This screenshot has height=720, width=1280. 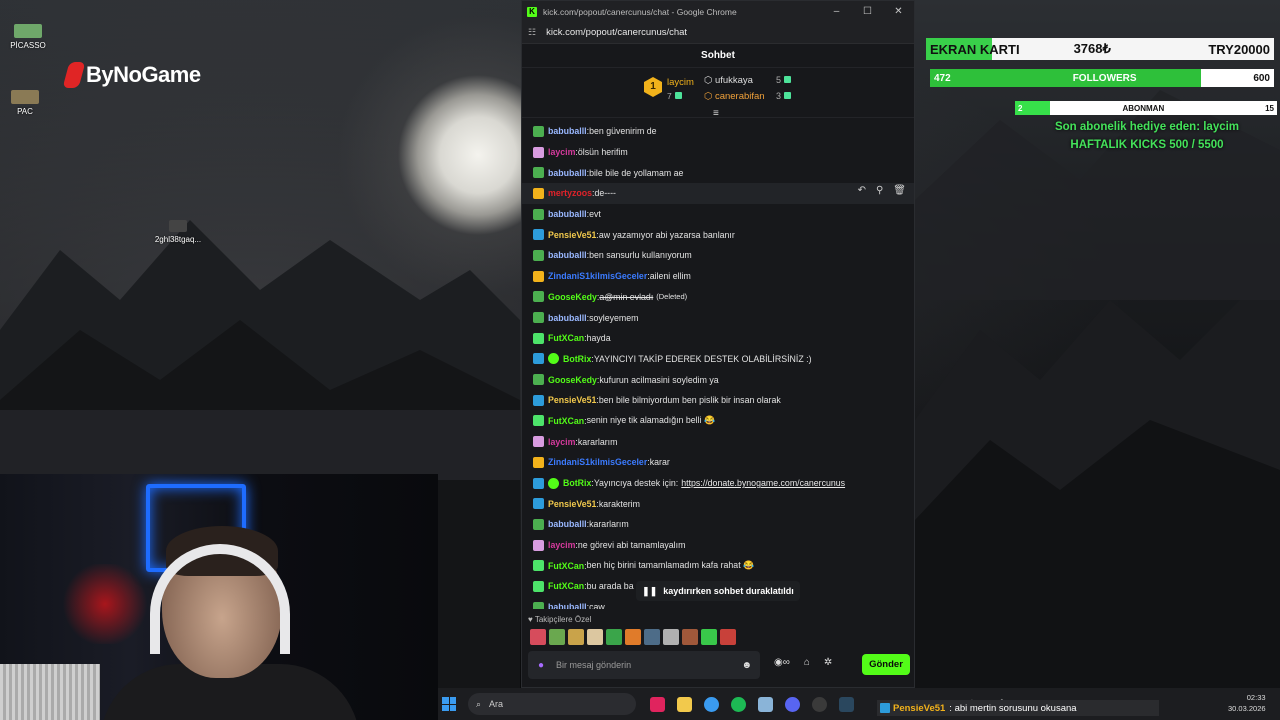 What do you see at coordinates (807, 662) in the screenshot?
I see `store-icon: ⌂` at bounding box center [807, 662].